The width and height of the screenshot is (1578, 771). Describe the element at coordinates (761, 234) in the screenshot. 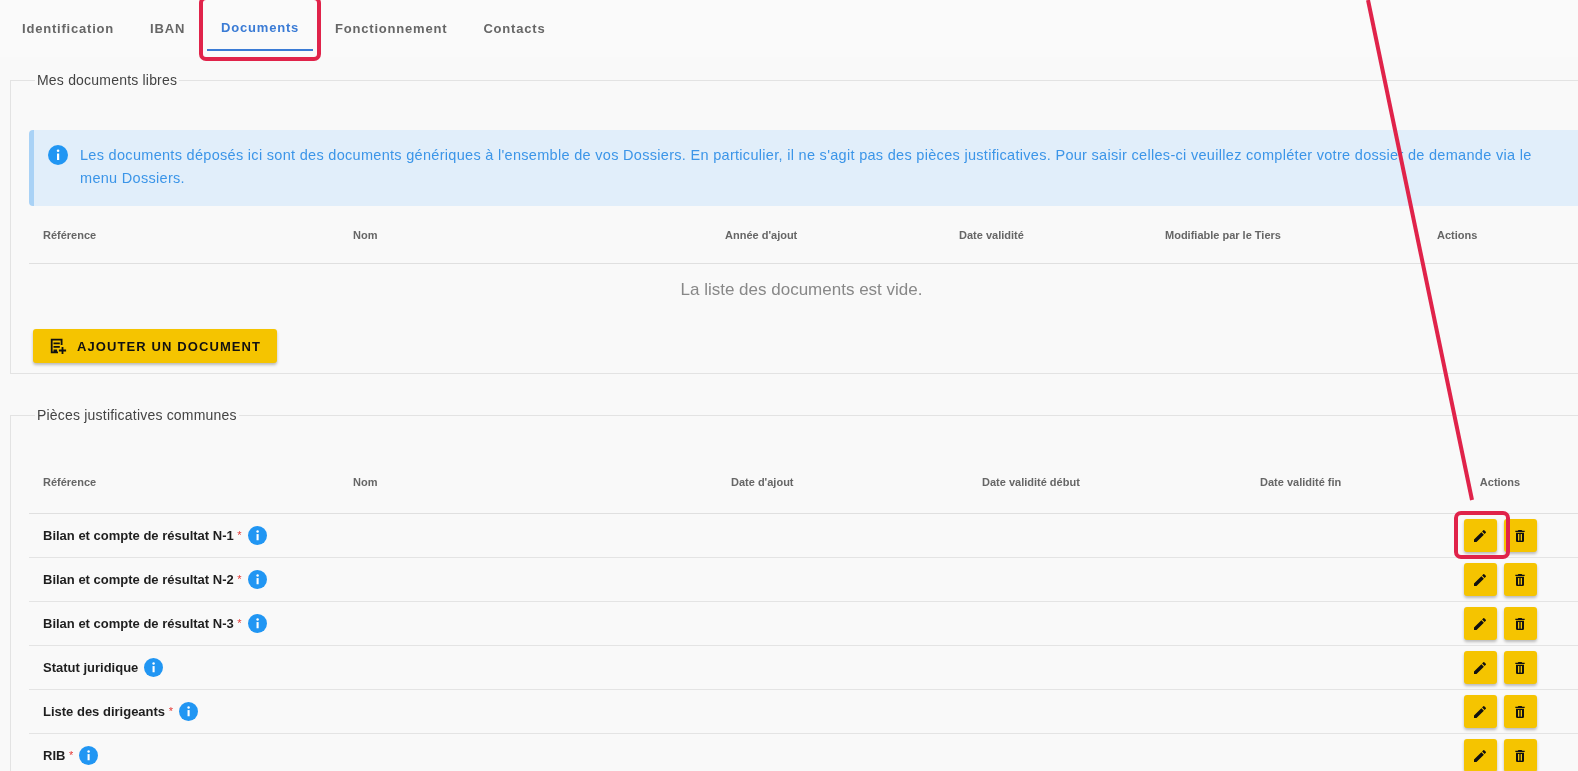

I see `column-header: Année d'ajout` at that location.